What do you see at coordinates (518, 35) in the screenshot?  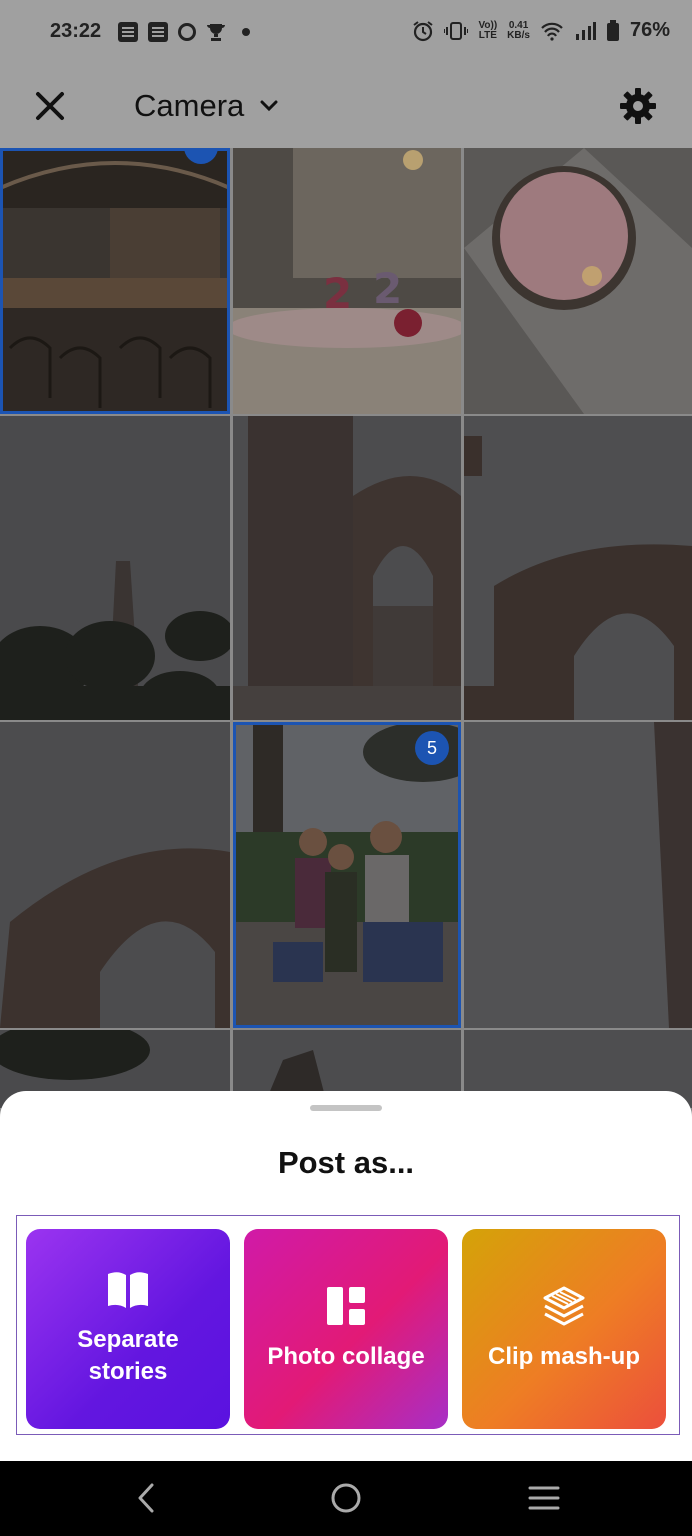 I see `net-speed-unit: KB/s` at bounding box center [518, 35].